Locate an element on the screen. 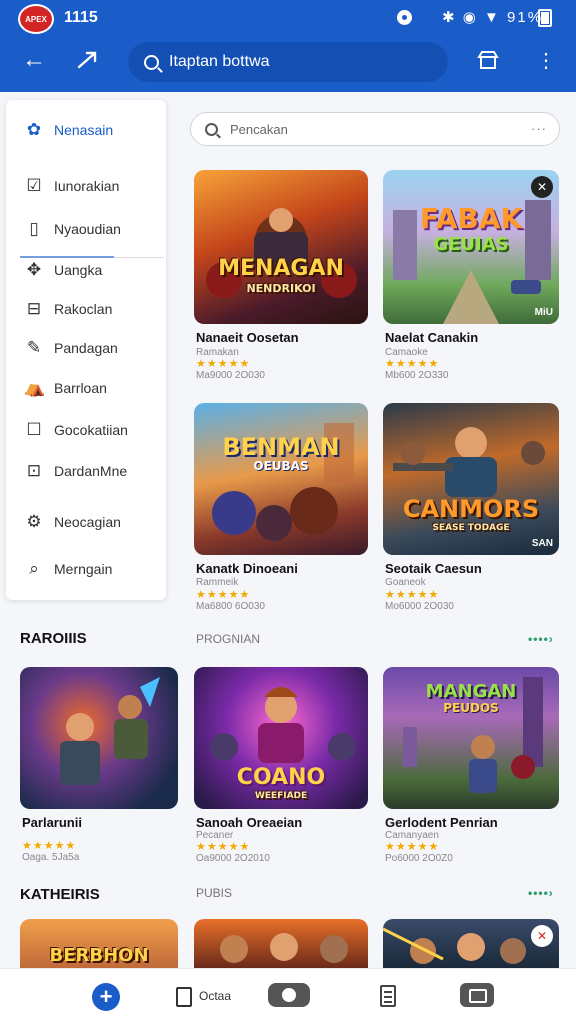  forward-arrow-icon is located at coordinates (88, 60).